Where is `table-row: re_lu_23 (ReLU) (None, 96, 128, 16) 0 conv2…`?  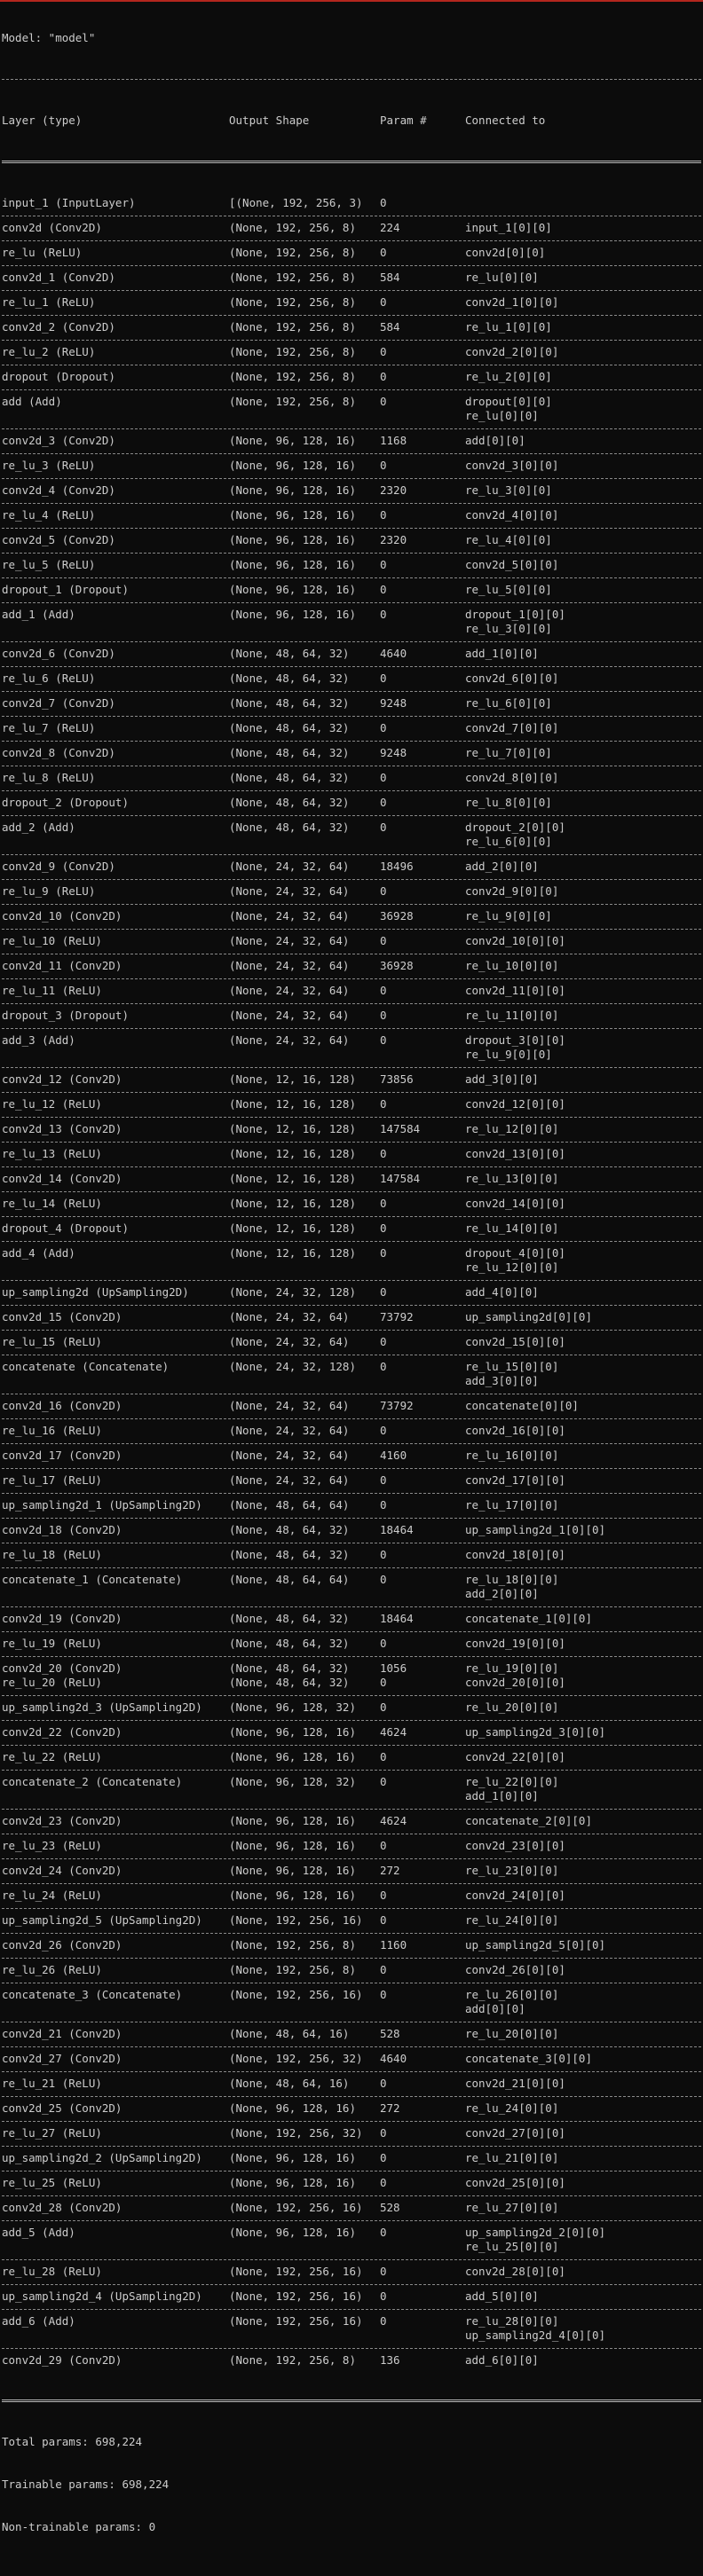 table-row: re_lu_23 (ReLU) (None, 96, 128, 16) 0 conv2… is located at coordinates (351, 1846).